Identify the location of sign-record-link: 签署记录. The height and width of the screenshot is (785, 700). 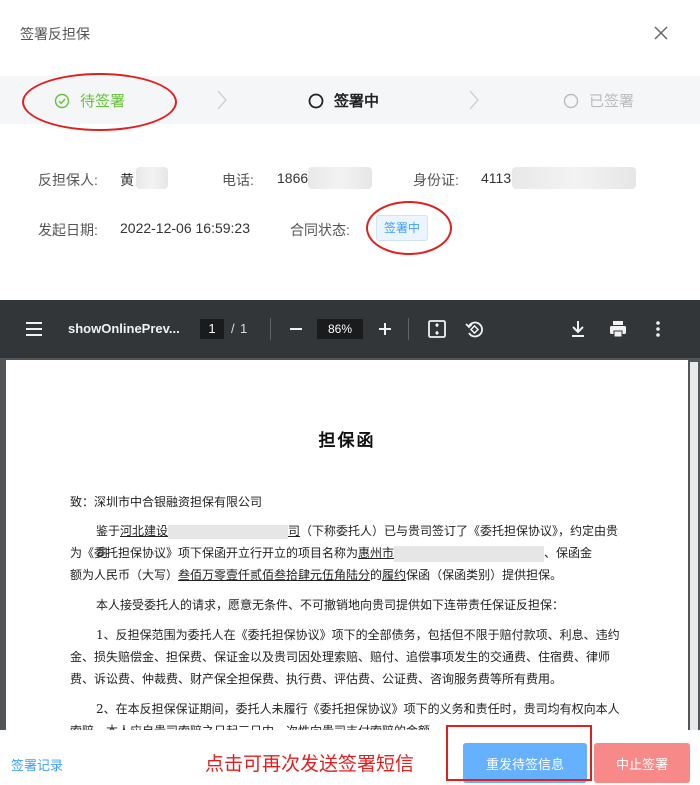
(37, 764).